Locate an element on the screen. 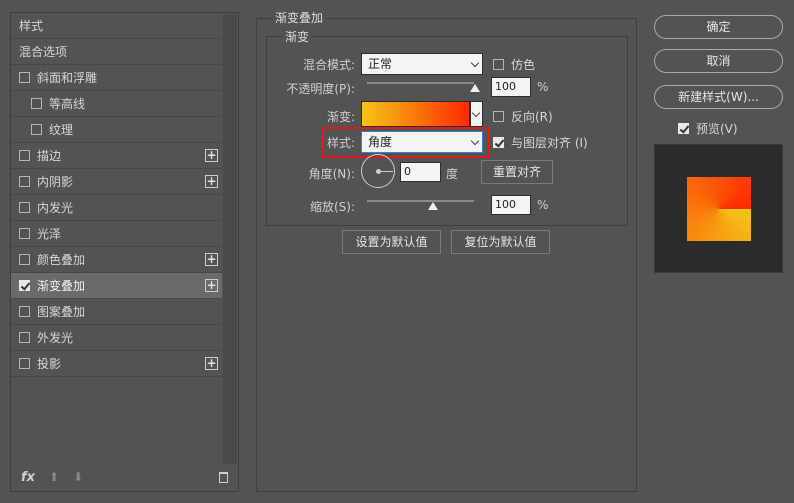  gradient-dropdown is located at coordinates (476, 114).